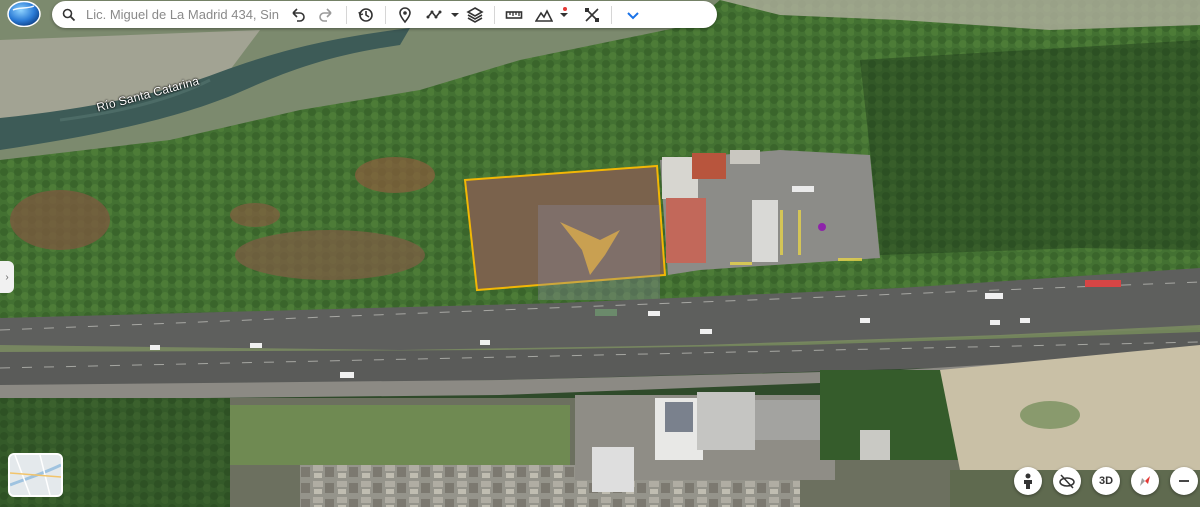  I want to click on toolbar, so click(384, 14).